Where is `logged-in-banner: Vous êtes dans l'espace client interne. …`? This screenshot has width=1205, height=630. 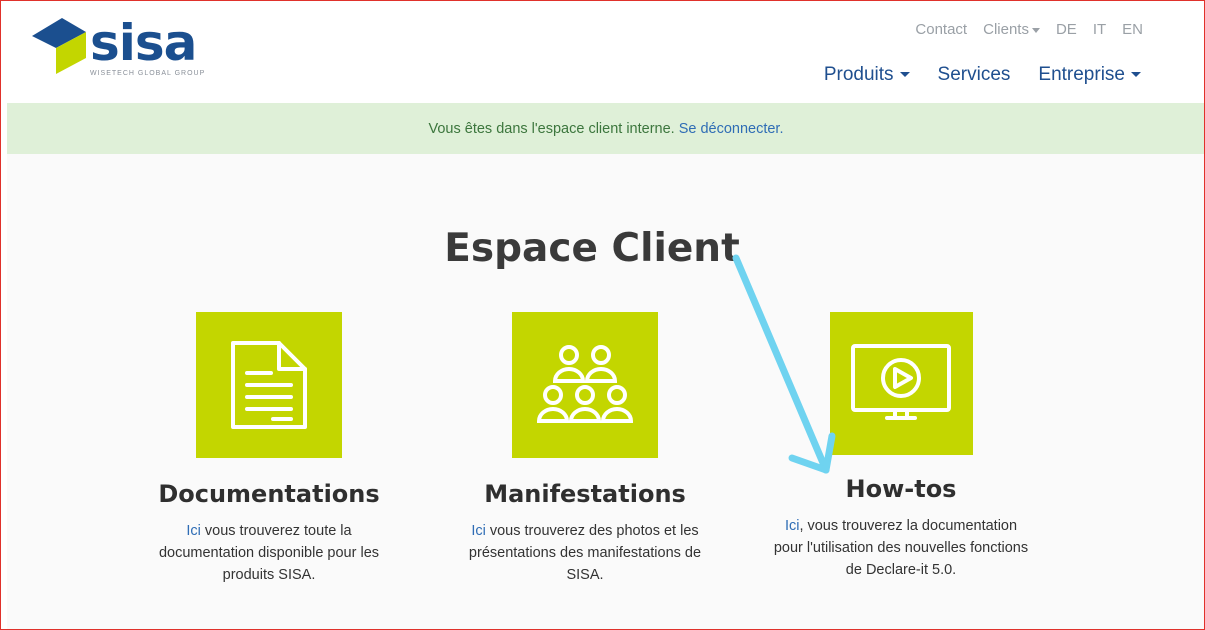 logged-in-banner: Vous êtes dans l'espace client interne. … is located at coordinates (606, 128).